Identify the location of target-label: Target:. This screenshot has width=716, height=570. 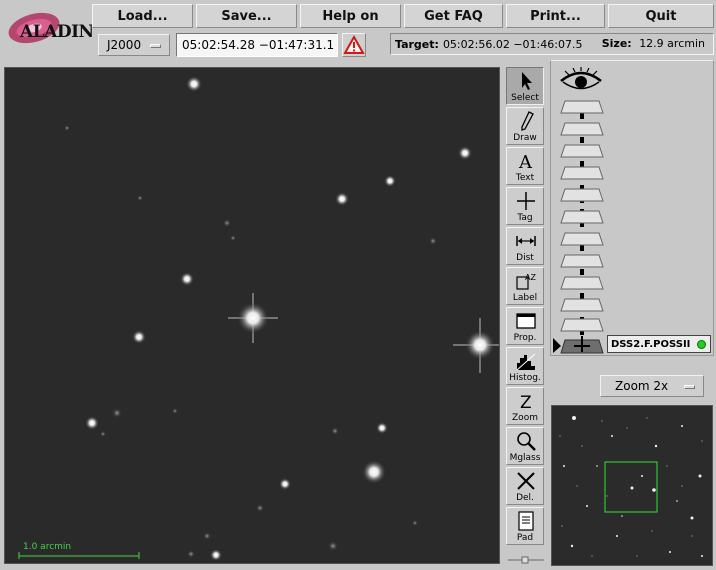
(417, 44).